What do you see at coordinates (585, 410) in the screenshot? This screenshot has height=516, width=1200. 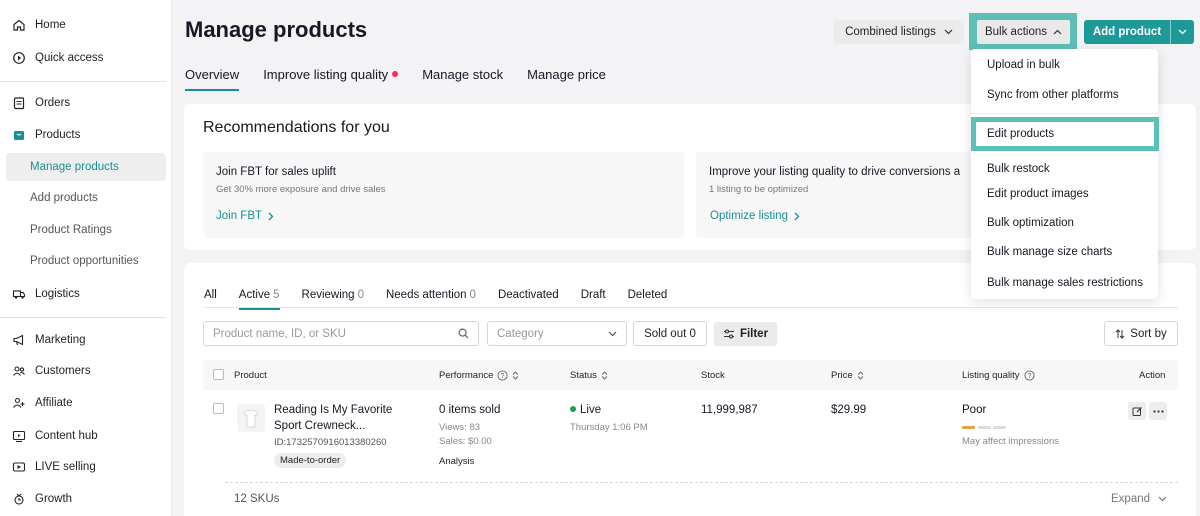 I see `status-live: Live` at bounding box center [585, 410].